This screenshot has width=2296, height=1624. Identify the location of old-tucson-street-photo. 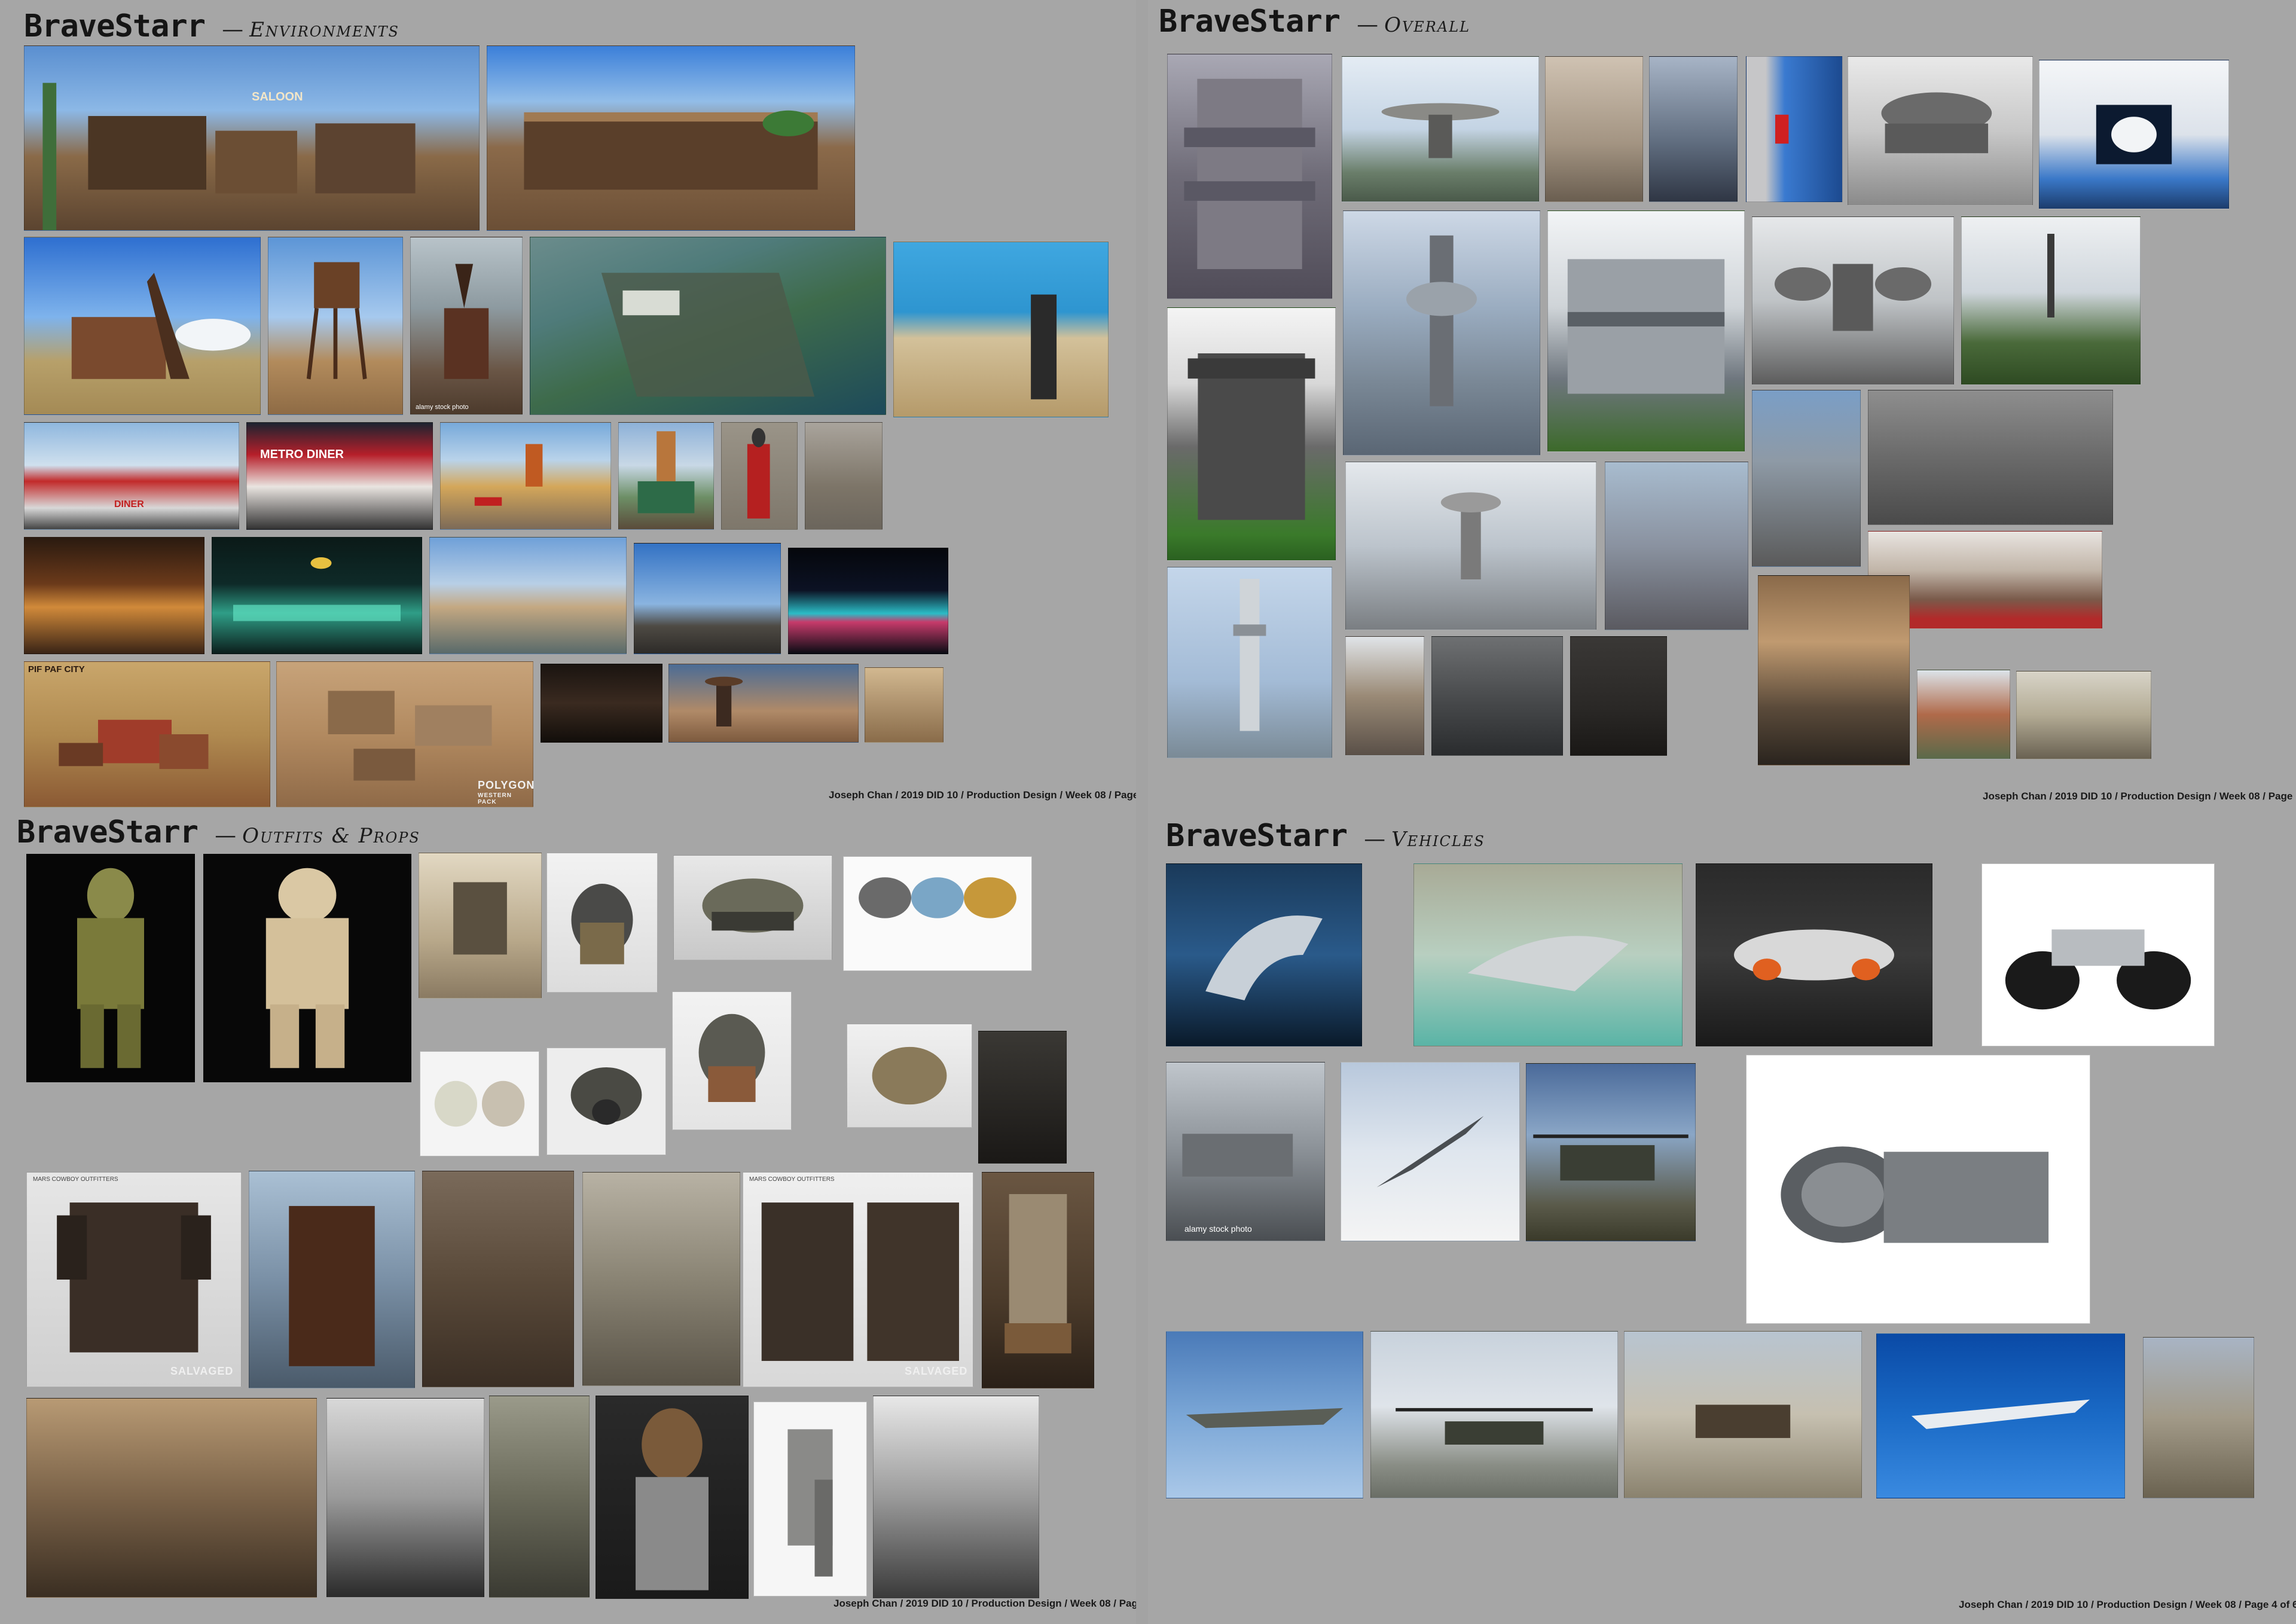
(671, 138).